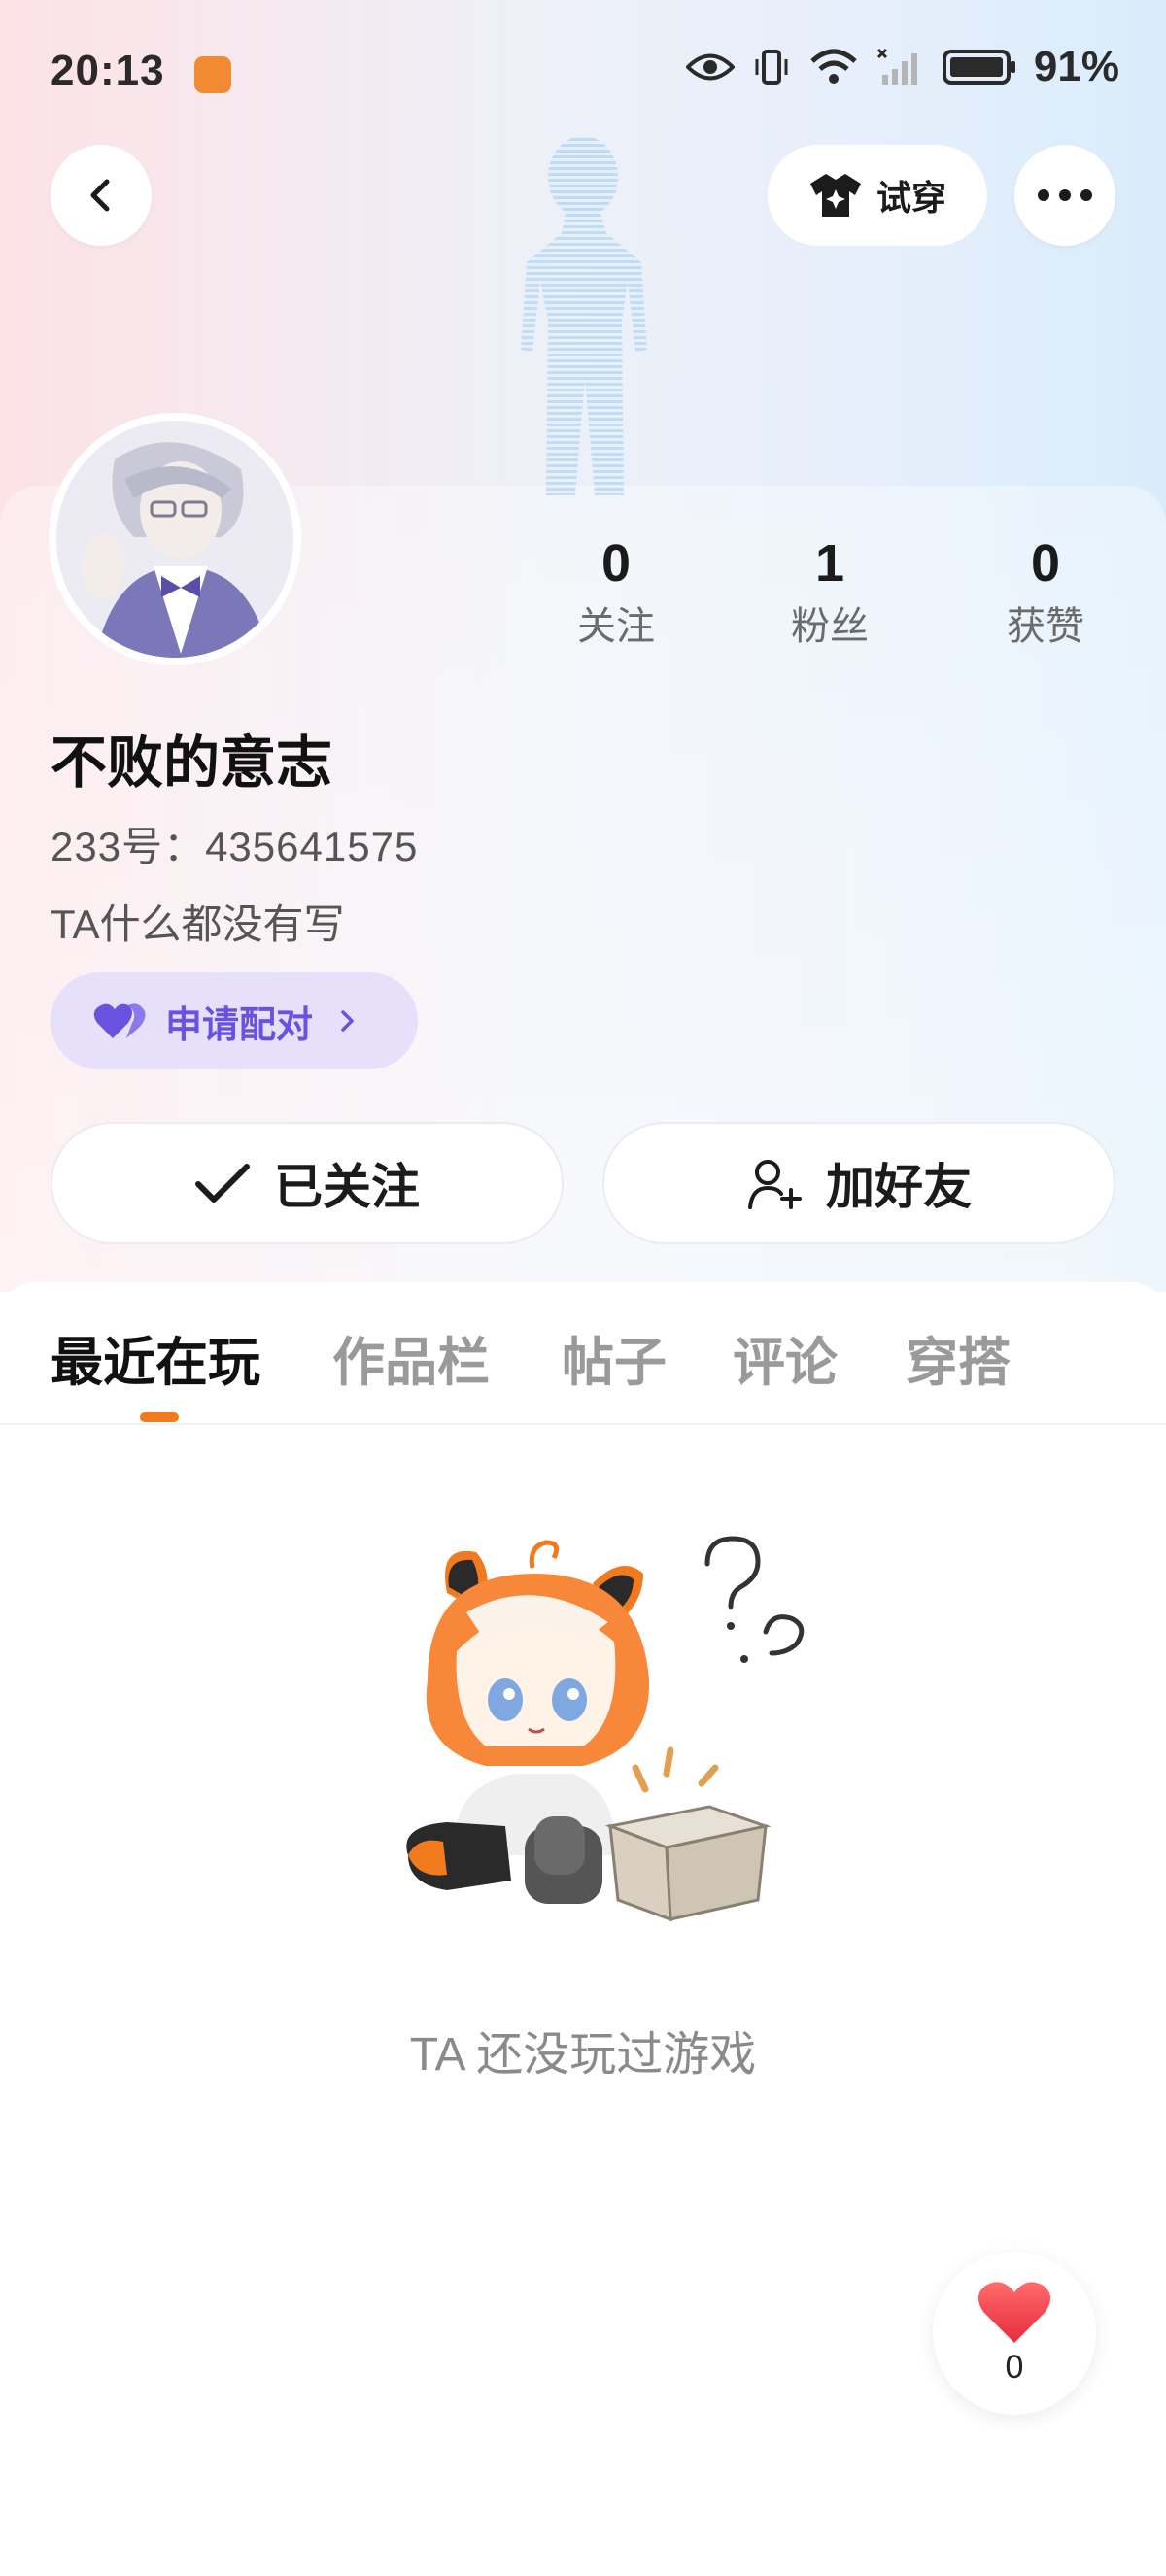 This screenshot has height=2576, width=1166. Describe the element at coordinates (1045, 626) in the screenshot. I see `likes-label: 获赞` at that location.